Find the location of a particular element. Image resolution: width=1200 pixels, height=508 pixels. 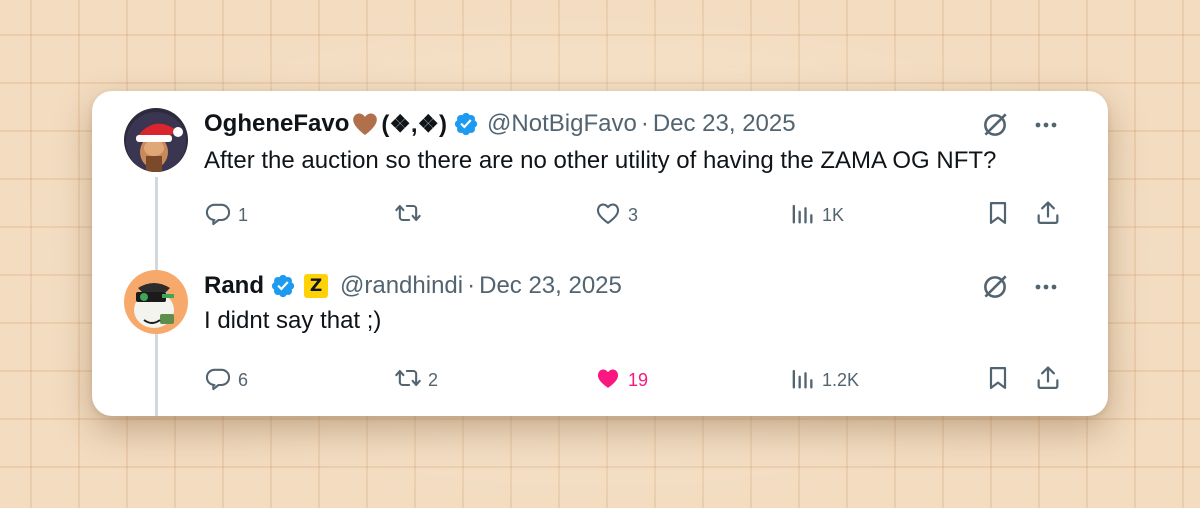

views-count: 1K is located at coordinates (833, 215).